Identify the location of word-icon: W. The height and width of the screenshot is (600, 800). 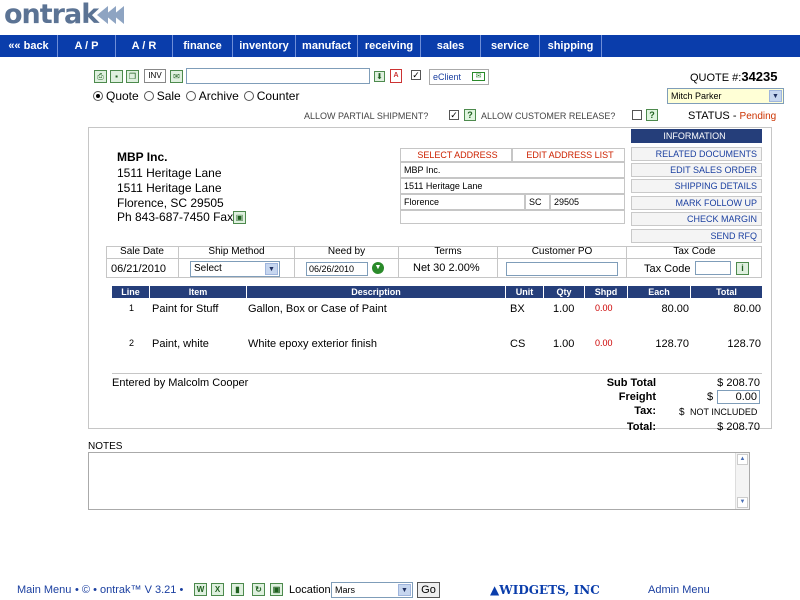
(200, 589).